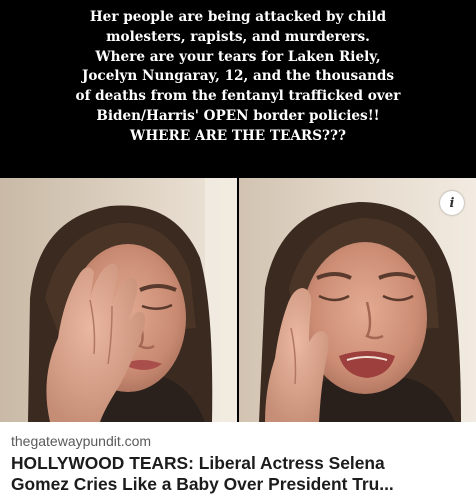 The height and width of the screenshot is (500, 476). What do you see at coordinates (238, 115) in the screenshot?
I see `caption-line: Biden/Harris' OPEN border policies!!` at bounding box center [238, 115].